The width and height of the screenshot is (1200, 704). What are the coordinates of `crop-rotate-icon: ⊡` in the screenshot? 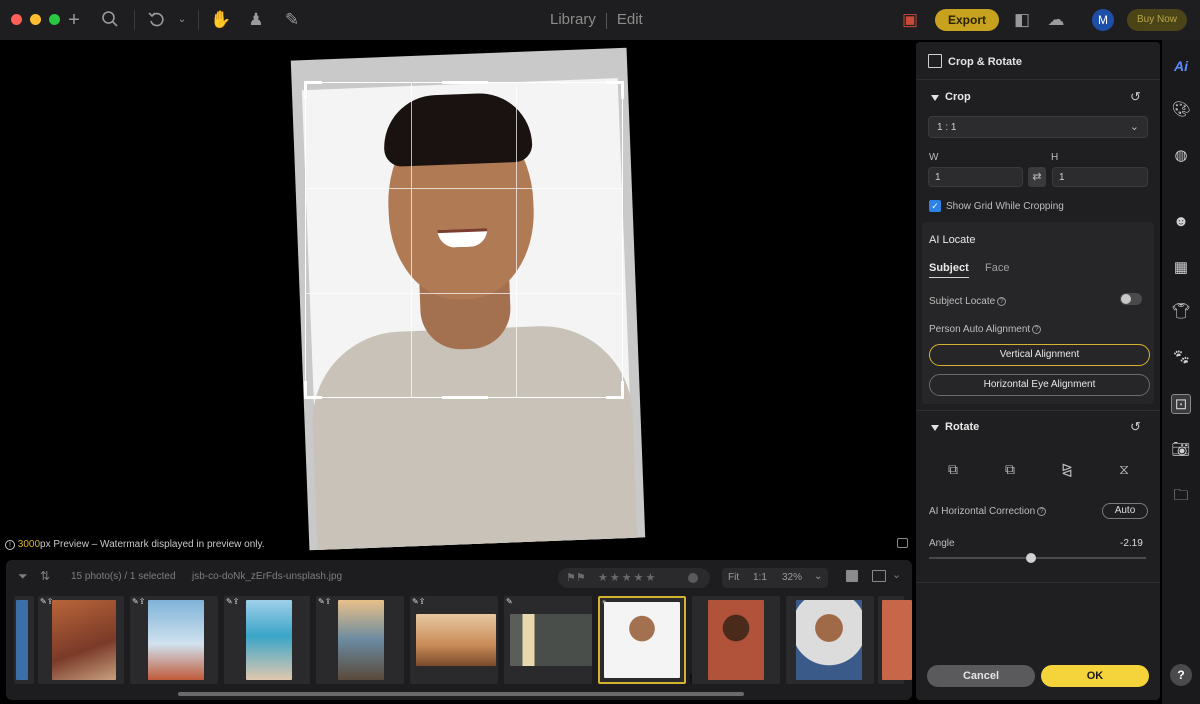 It's located at (1181, 404).